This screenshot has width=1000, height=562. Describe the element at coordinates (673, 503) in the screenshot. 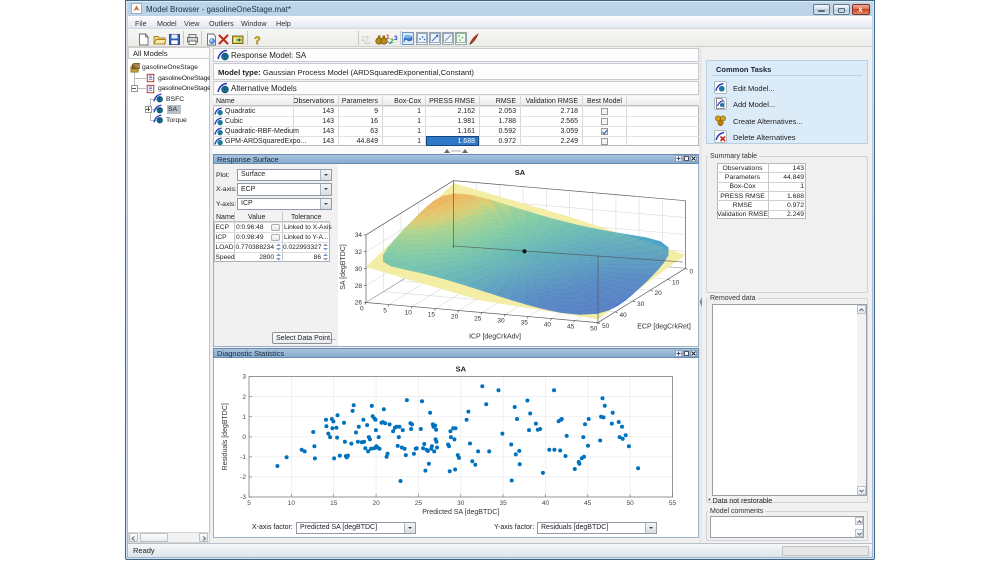

I see `svg-text: 55` at that location.